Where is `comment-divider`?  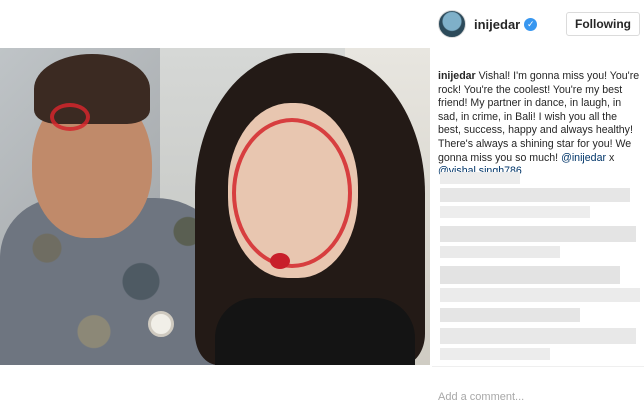 comment-divider is located at coordinates (538, 366).